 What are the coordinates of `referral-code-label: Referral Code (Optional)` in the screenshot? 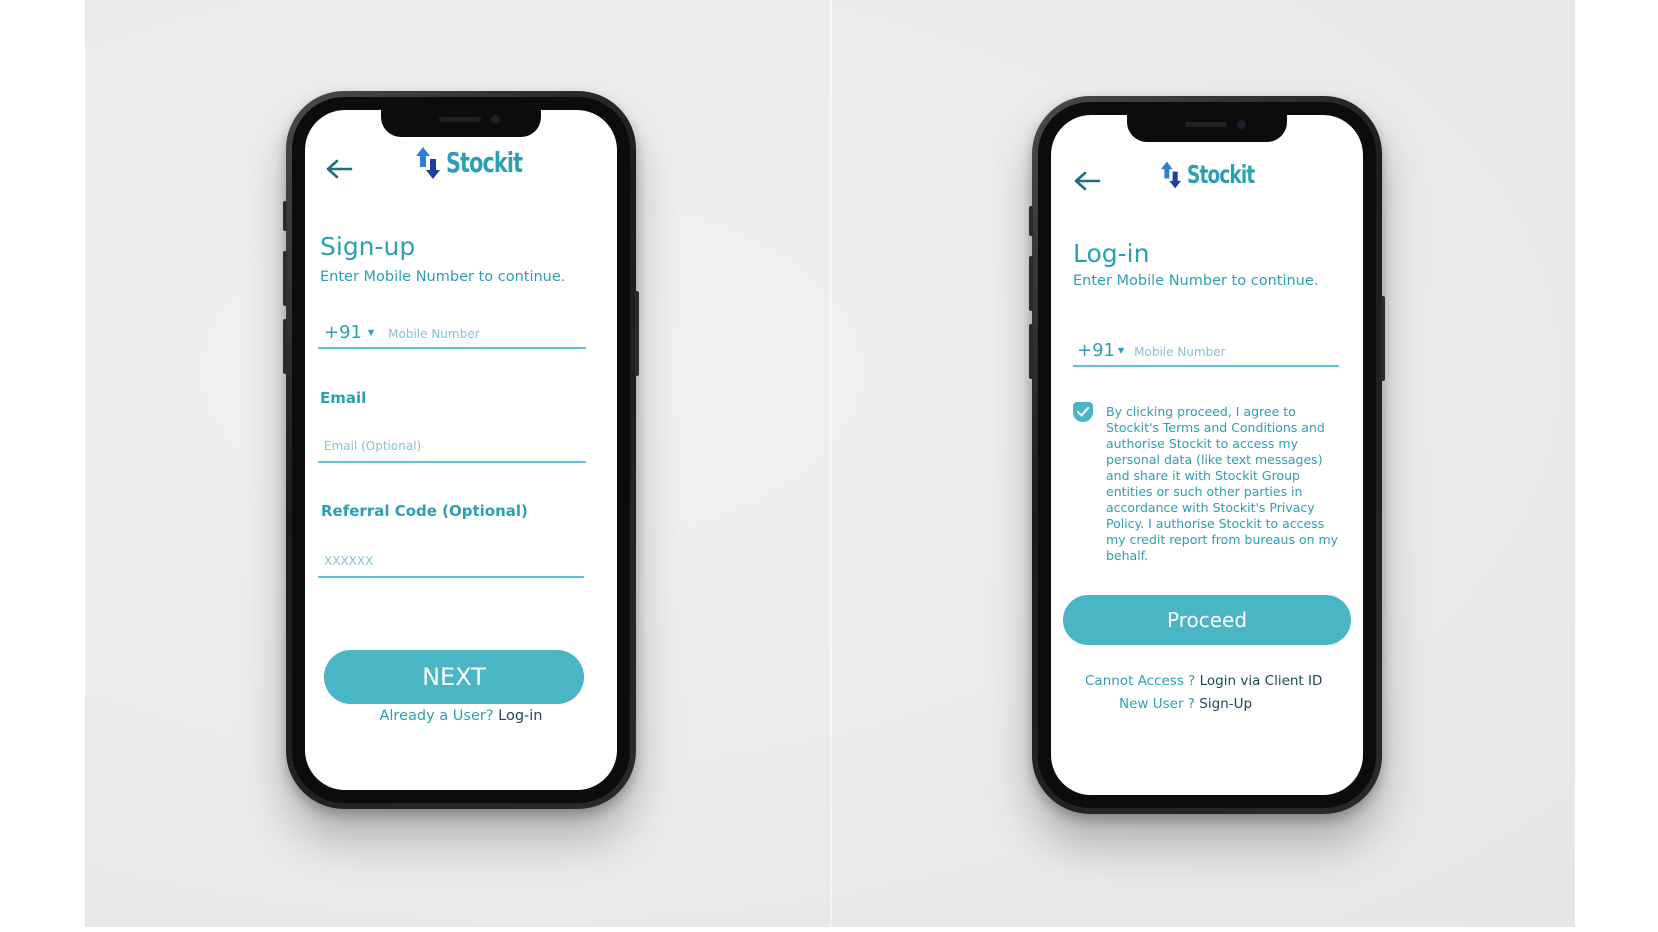 It's located at (424, 511).